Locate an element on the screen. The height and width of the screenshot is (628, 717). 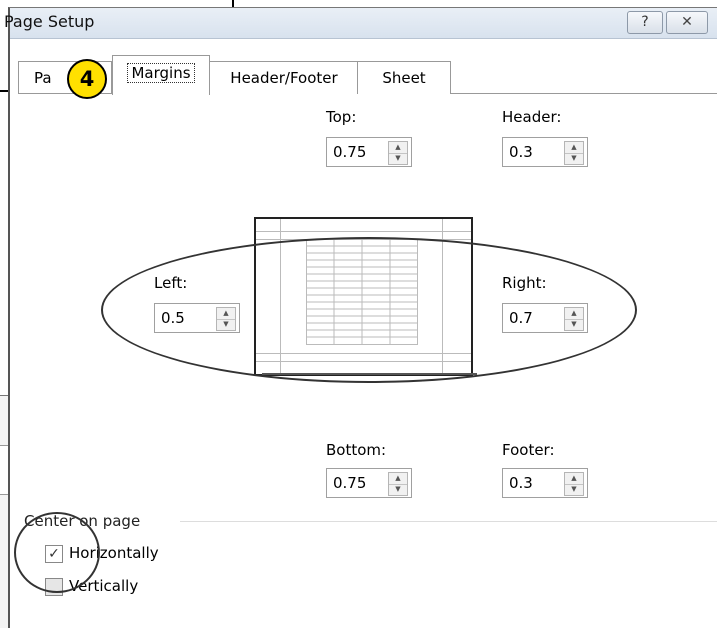
top-margin-value: 0.75 is located at coordinates (349, 152).